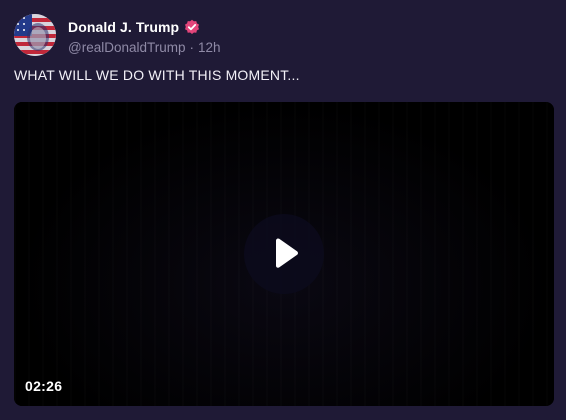  Describe the element at coordinates (209, 47) in the screenshot. I see `timestamp: 12h` at that location.